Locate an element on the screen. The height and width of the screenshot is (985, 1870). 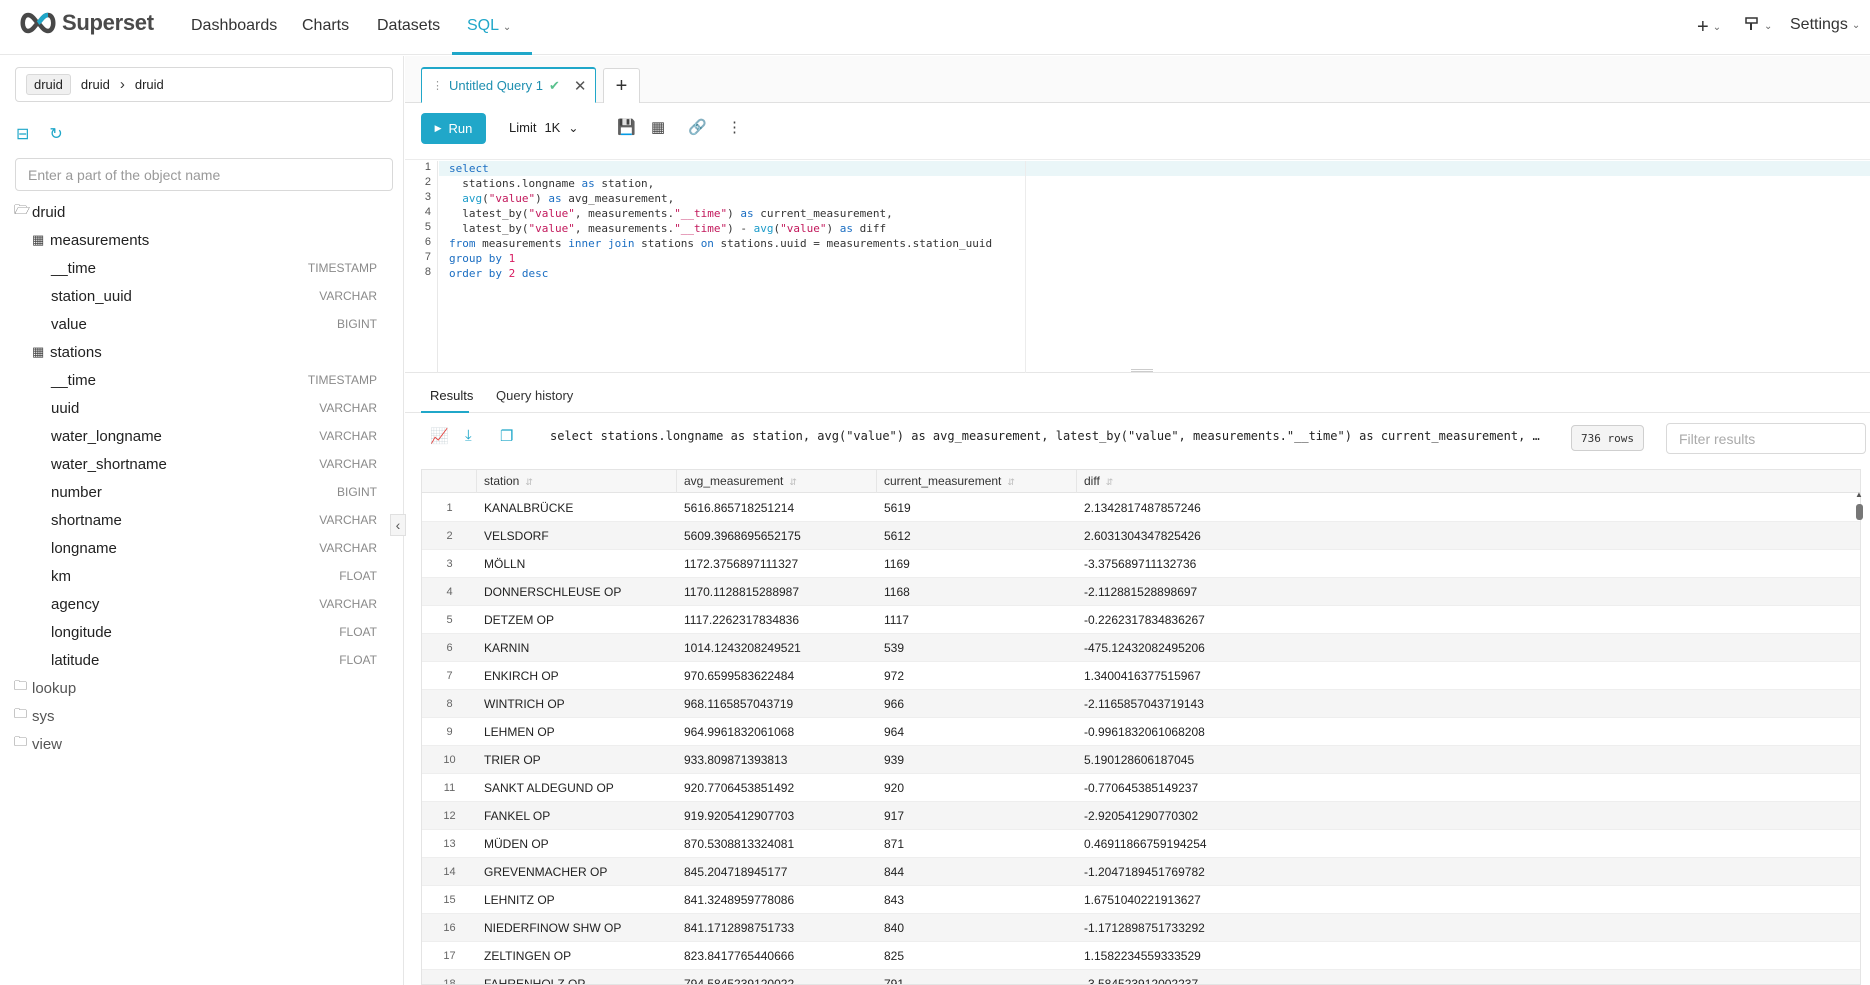
cell-current-measurement: 5619 is located at coordinates (977, 508).